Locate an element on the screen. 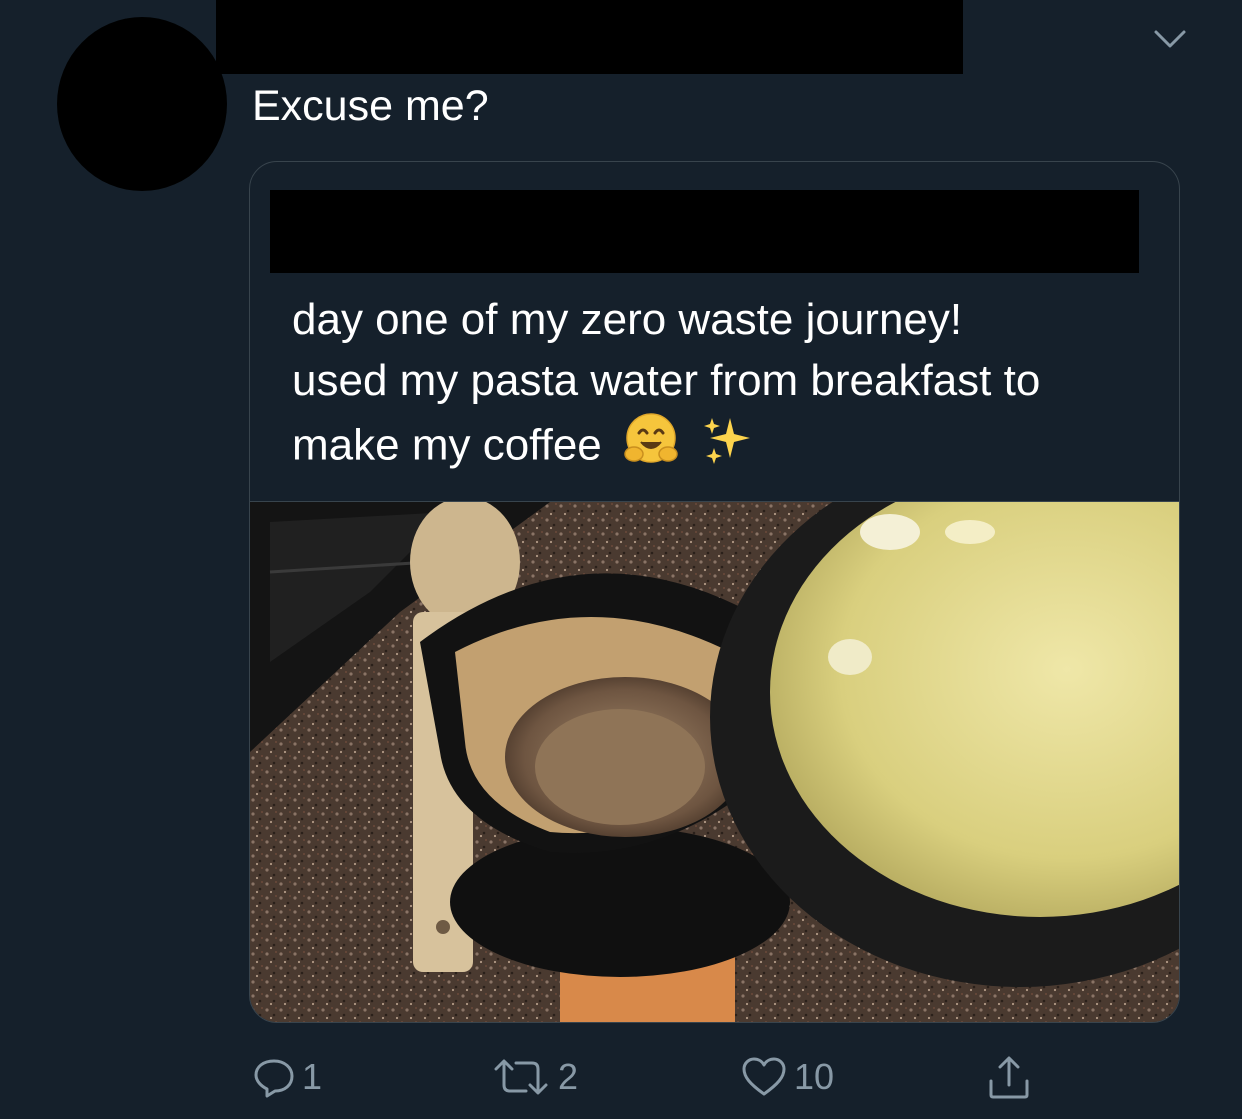 This screenshot has height=1119, width=1242. reply-icon is located at coordinates (274, 1077).